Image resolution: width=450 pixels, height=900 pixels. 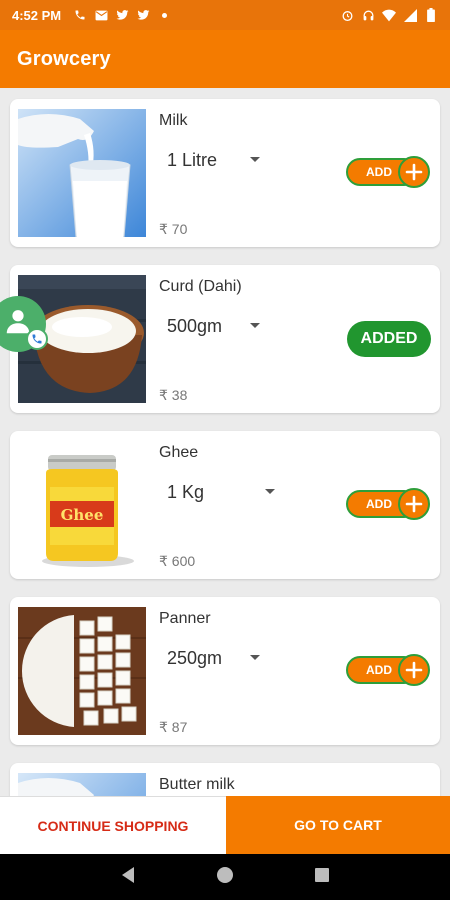 What do you see at coordinates (225, 15) in the screenshot?
I see `status-bar: 4:52 PM` at bounding box center [225, 15].